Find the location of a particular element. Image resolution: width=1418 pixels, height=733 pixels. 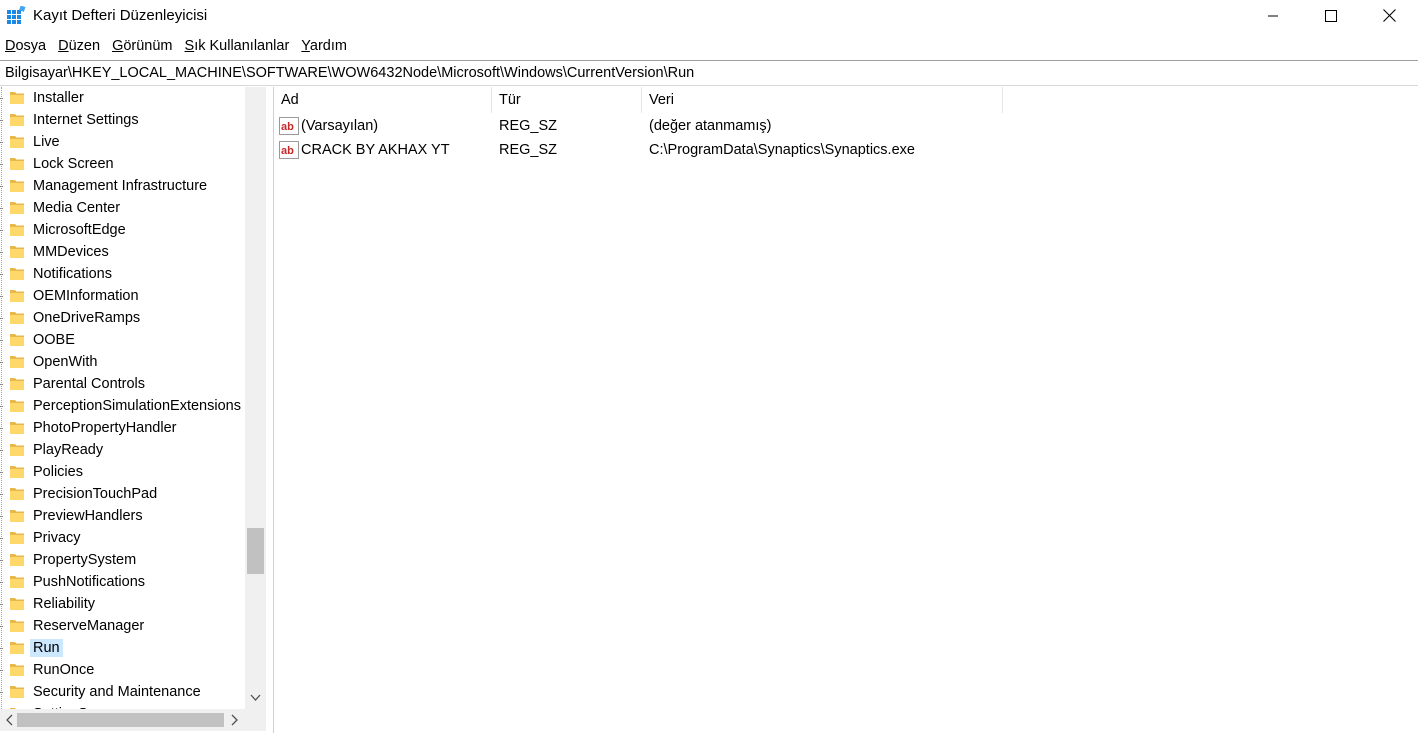

tree-item: Policies is located at coordinates (122, 472).